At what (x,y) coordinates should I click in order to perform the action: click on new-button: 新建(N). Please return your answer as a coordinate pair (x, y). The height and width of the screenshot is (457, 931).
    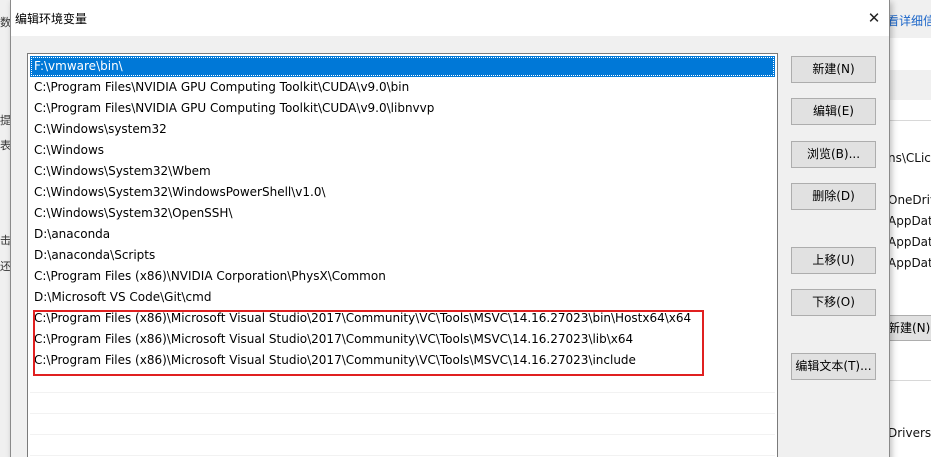
    Looking at the image, I should click on (833, 69).